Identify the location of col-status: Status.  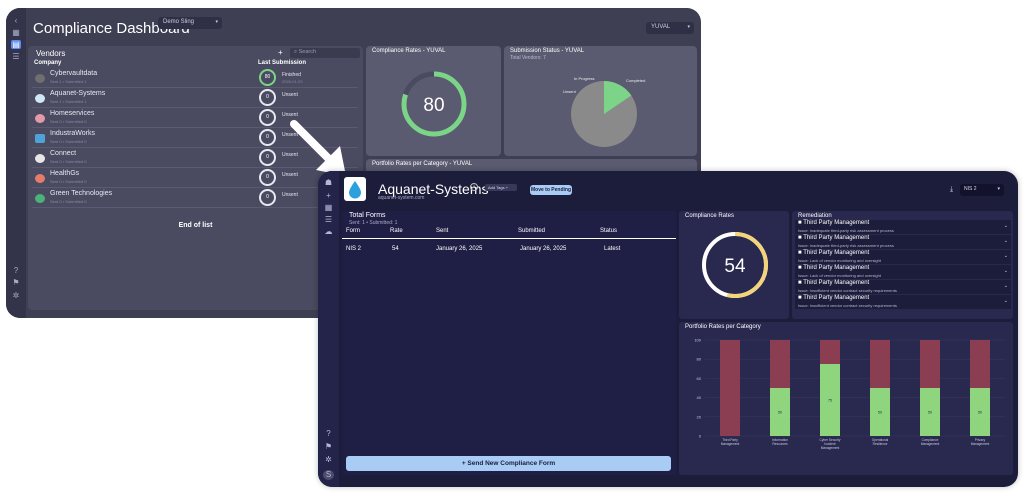
(609, 231).